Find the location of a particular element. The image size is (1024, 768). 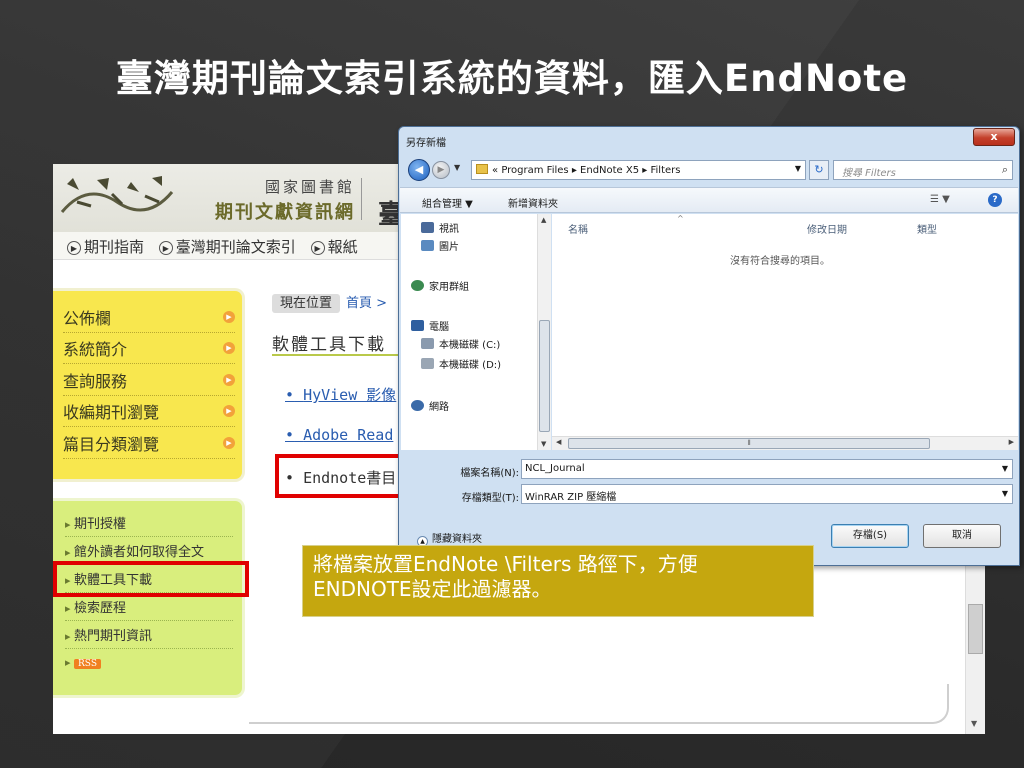

callout-line-2: ENDNOTE設定此過濾器。 is located at coordinates (432, 589).